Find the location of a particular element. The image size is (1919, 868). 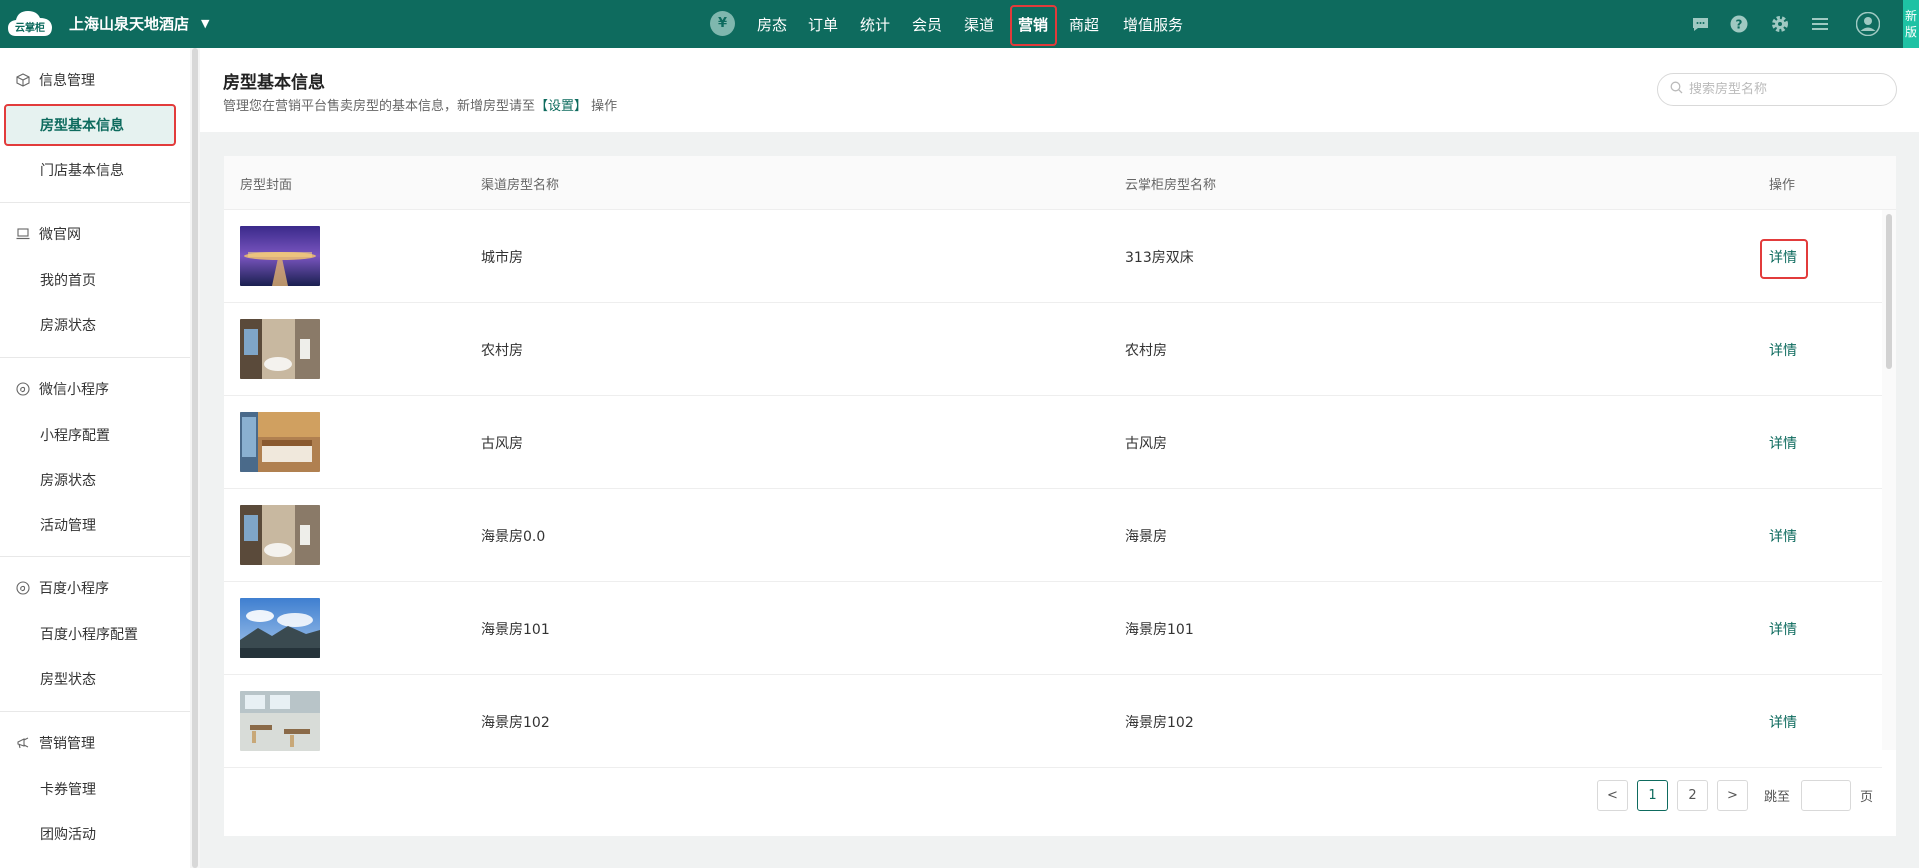

nav-huiyuan: 会员 is located at coordinates (927, 24).